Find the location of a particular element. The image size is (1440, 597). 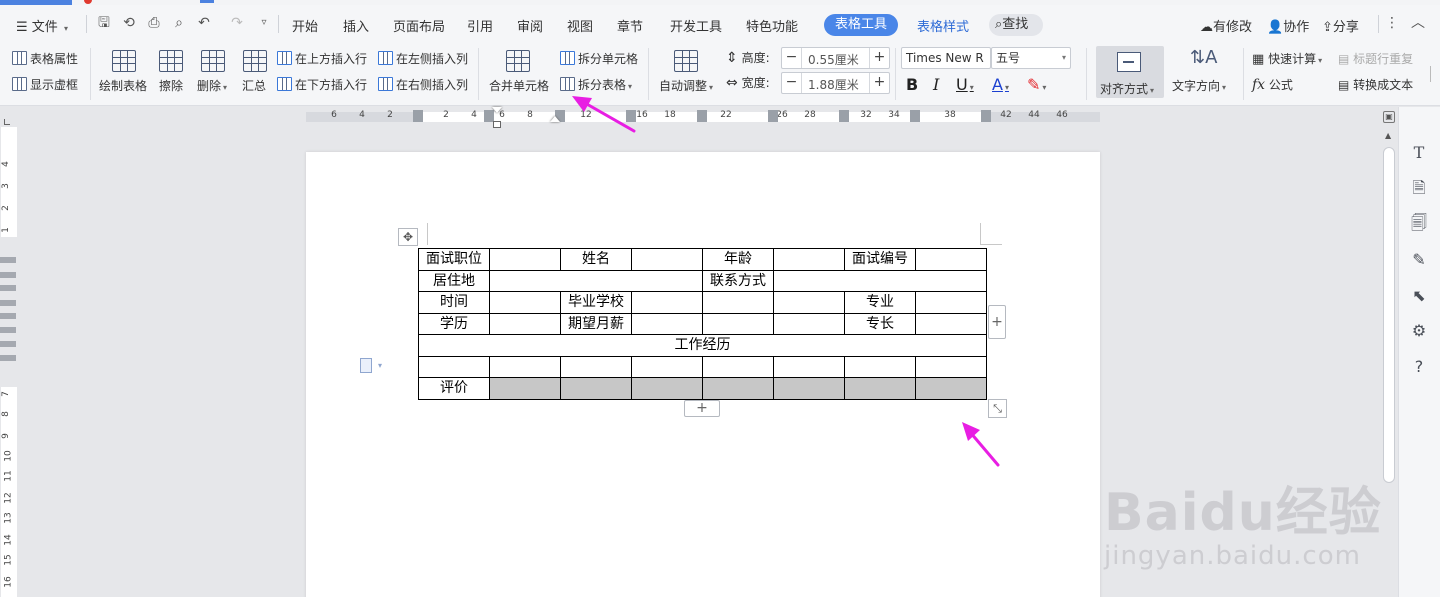

width-decrease-icon: − is located at coordinates (792, 83).